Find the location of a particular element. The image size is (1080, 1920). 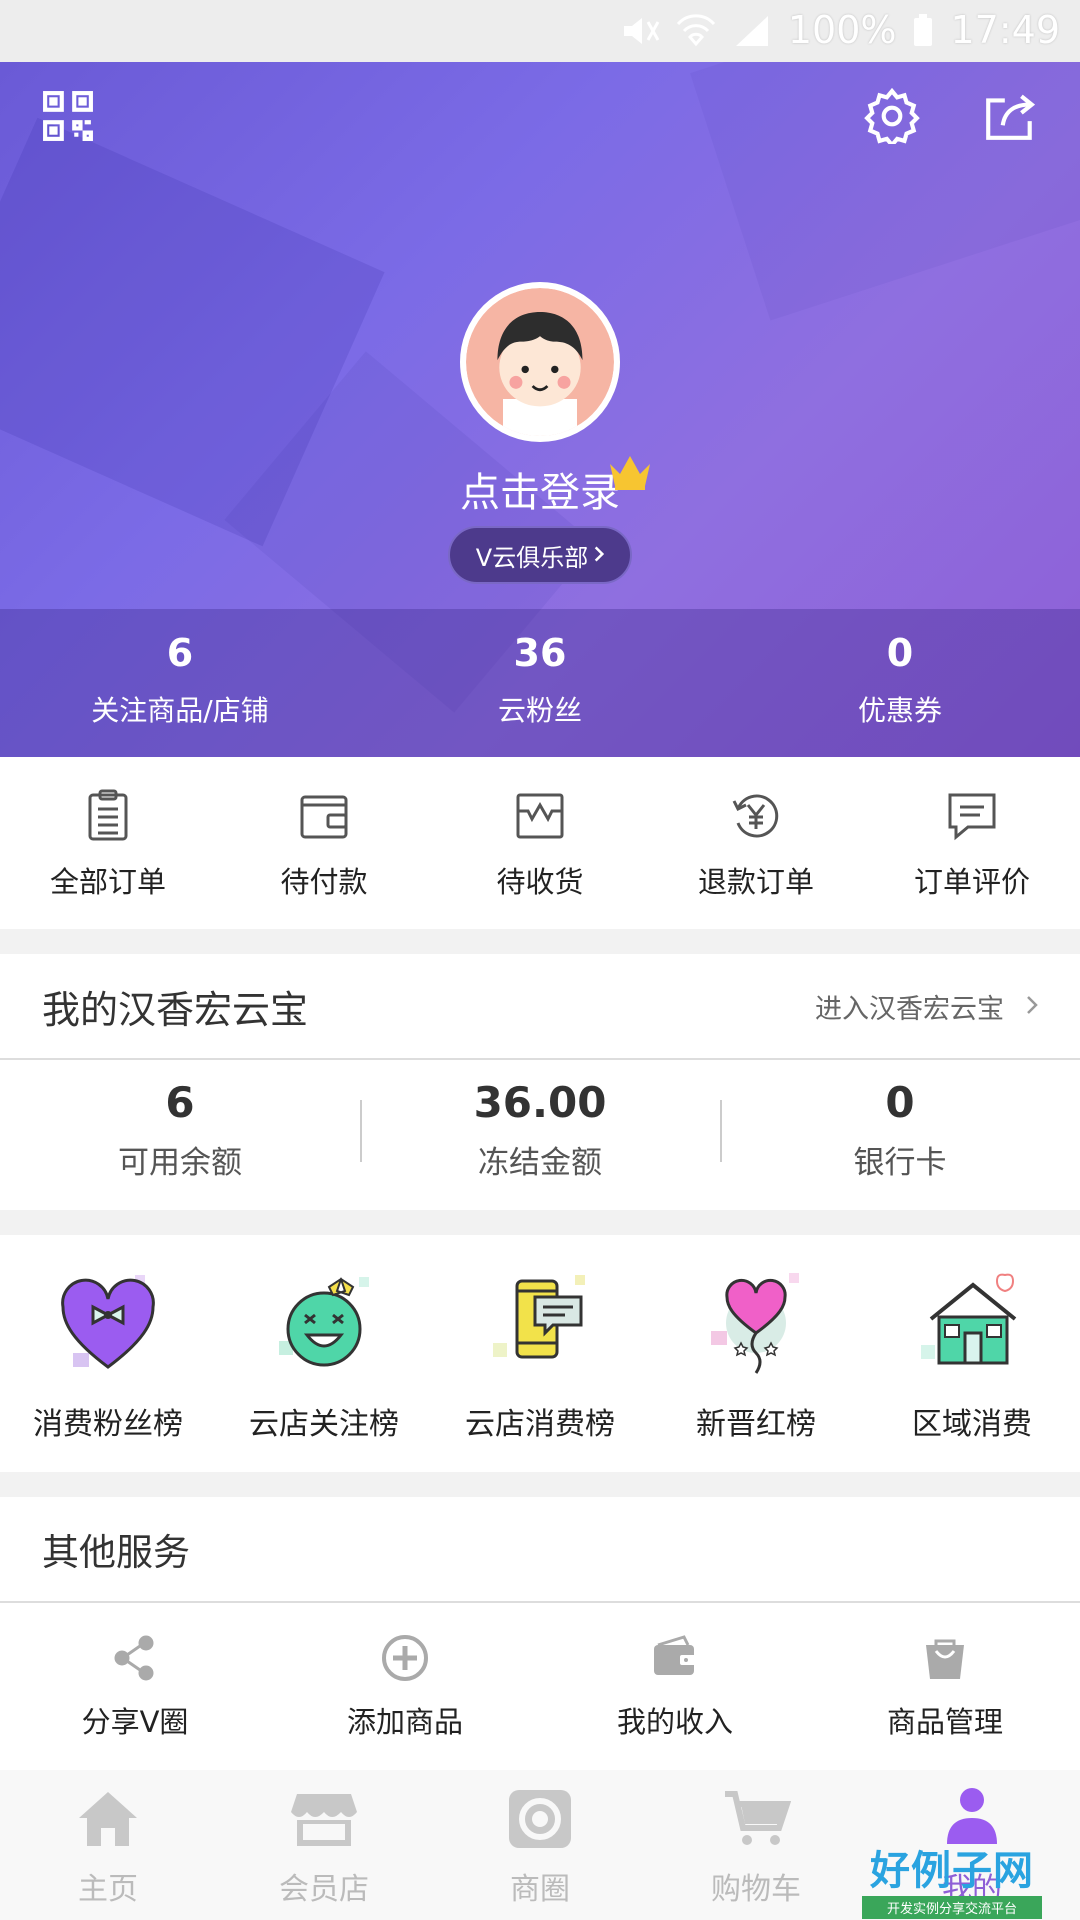

watermark-logo: 好例子网 开发实例分享交流平台 is located at coordinates (952, 1878).